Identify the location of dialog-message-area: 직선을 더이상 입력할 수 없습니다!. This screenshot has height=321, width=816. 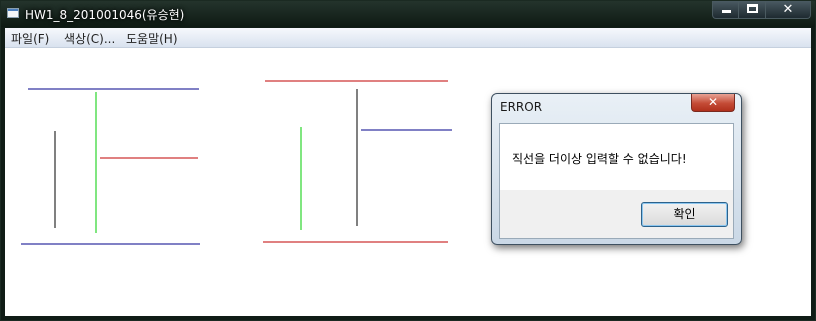
(616, 157).